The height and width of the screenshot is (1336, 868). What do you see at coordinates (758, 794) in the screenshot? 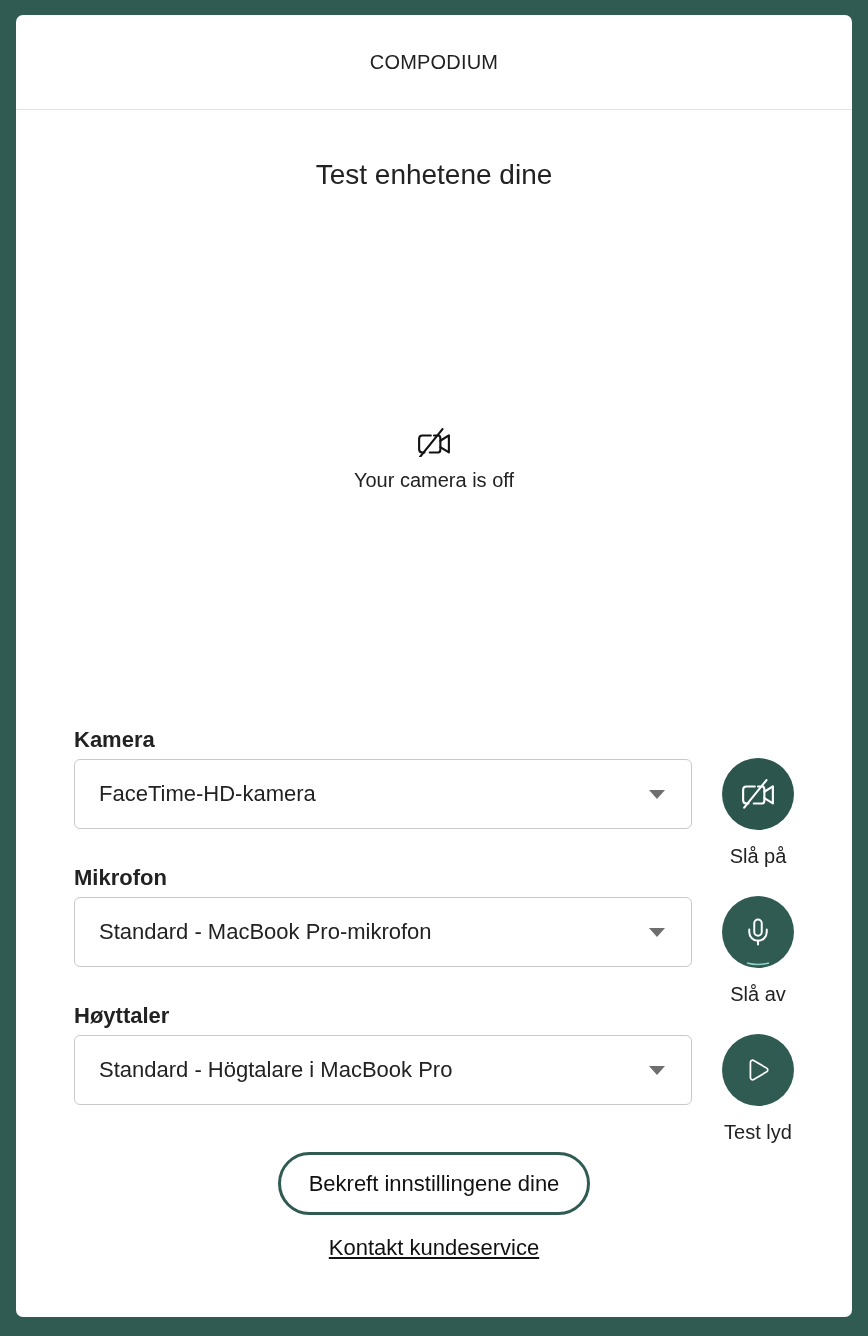
I see `camera-off-icon` at bounding box center [758, 794].